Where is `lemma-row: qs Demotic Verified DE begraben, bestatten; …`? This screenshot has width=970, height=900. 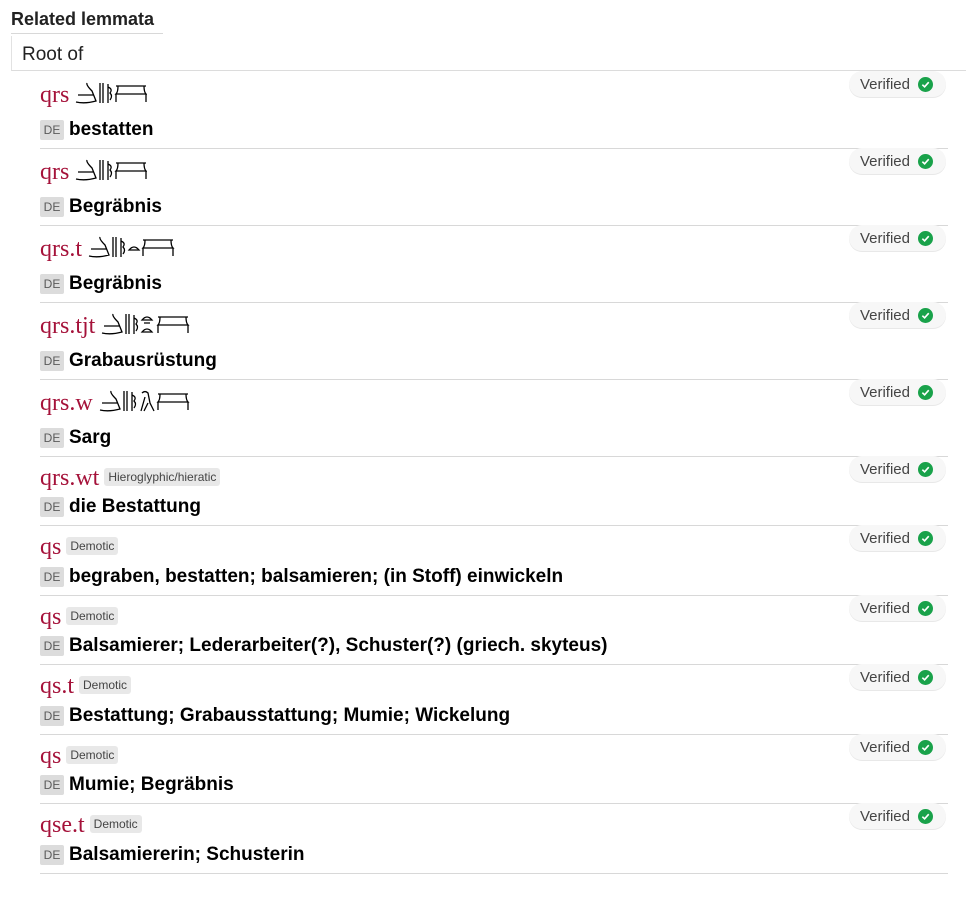 lemma-row: qs Demotic Verified DE begraben, bestatten; … is located at coordinates (494, 560).